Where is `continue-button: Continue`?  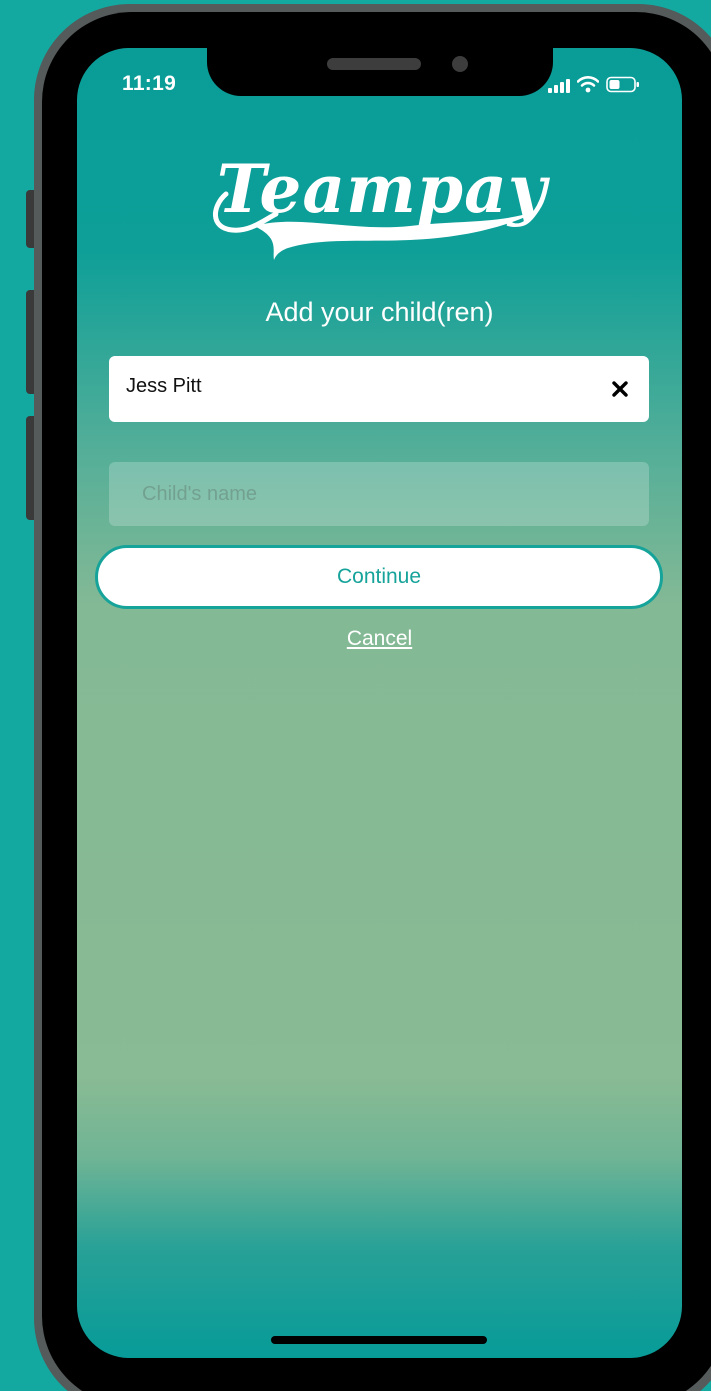
continue-button: Continue is located at coordinates (379, 577).